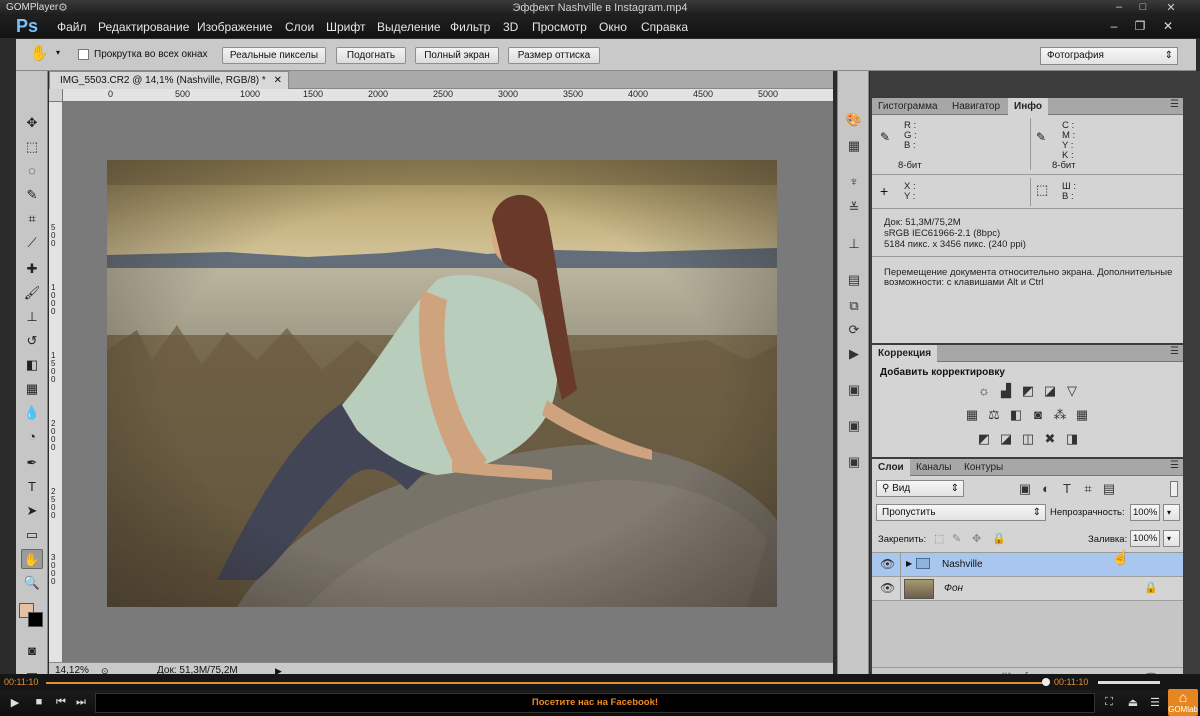  What do you see at coordinates (371, 55) in the screenshot?
I see `fit-screen-button: Подогнать` at bounding box center [371, 55].